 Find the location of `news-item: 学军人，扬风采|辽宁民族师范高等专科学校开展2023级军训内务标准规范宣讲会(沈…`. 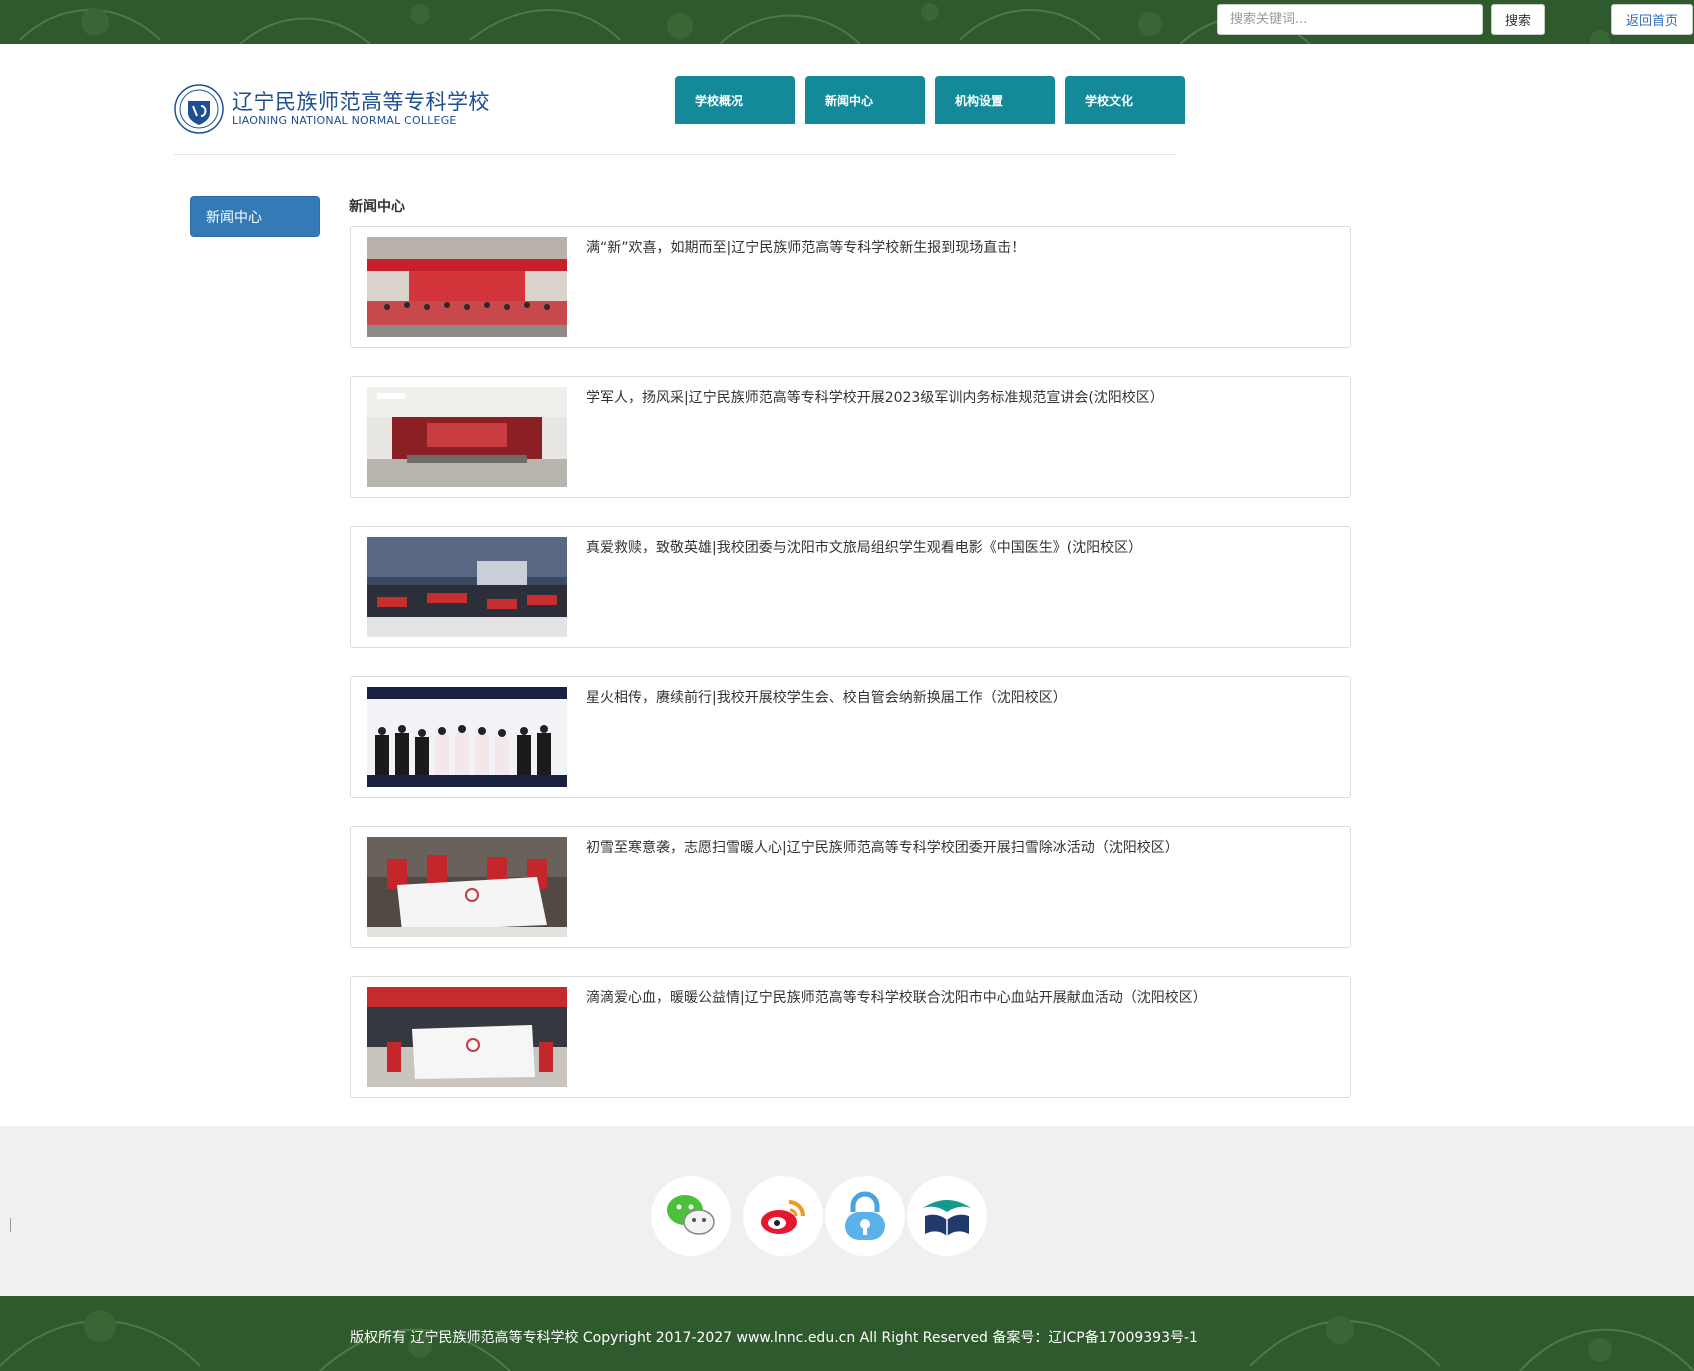

news-item: 学军人，扬风采|辽宁民族师范高等专科学校开展2023级军训内务标准规范宣讲会(沈… is located at coordinates (850, 437).